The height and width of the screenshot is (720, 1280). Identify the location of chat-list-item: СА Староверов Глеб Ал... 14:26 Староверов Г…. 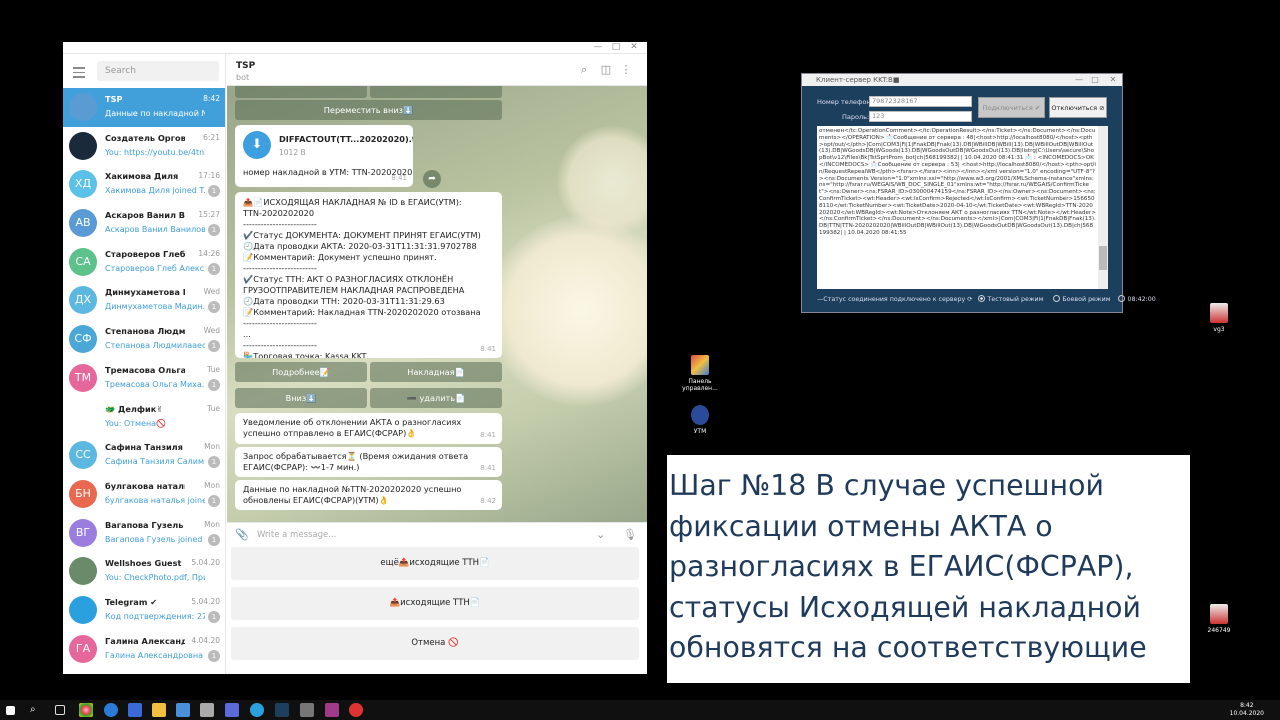
(144, 262).